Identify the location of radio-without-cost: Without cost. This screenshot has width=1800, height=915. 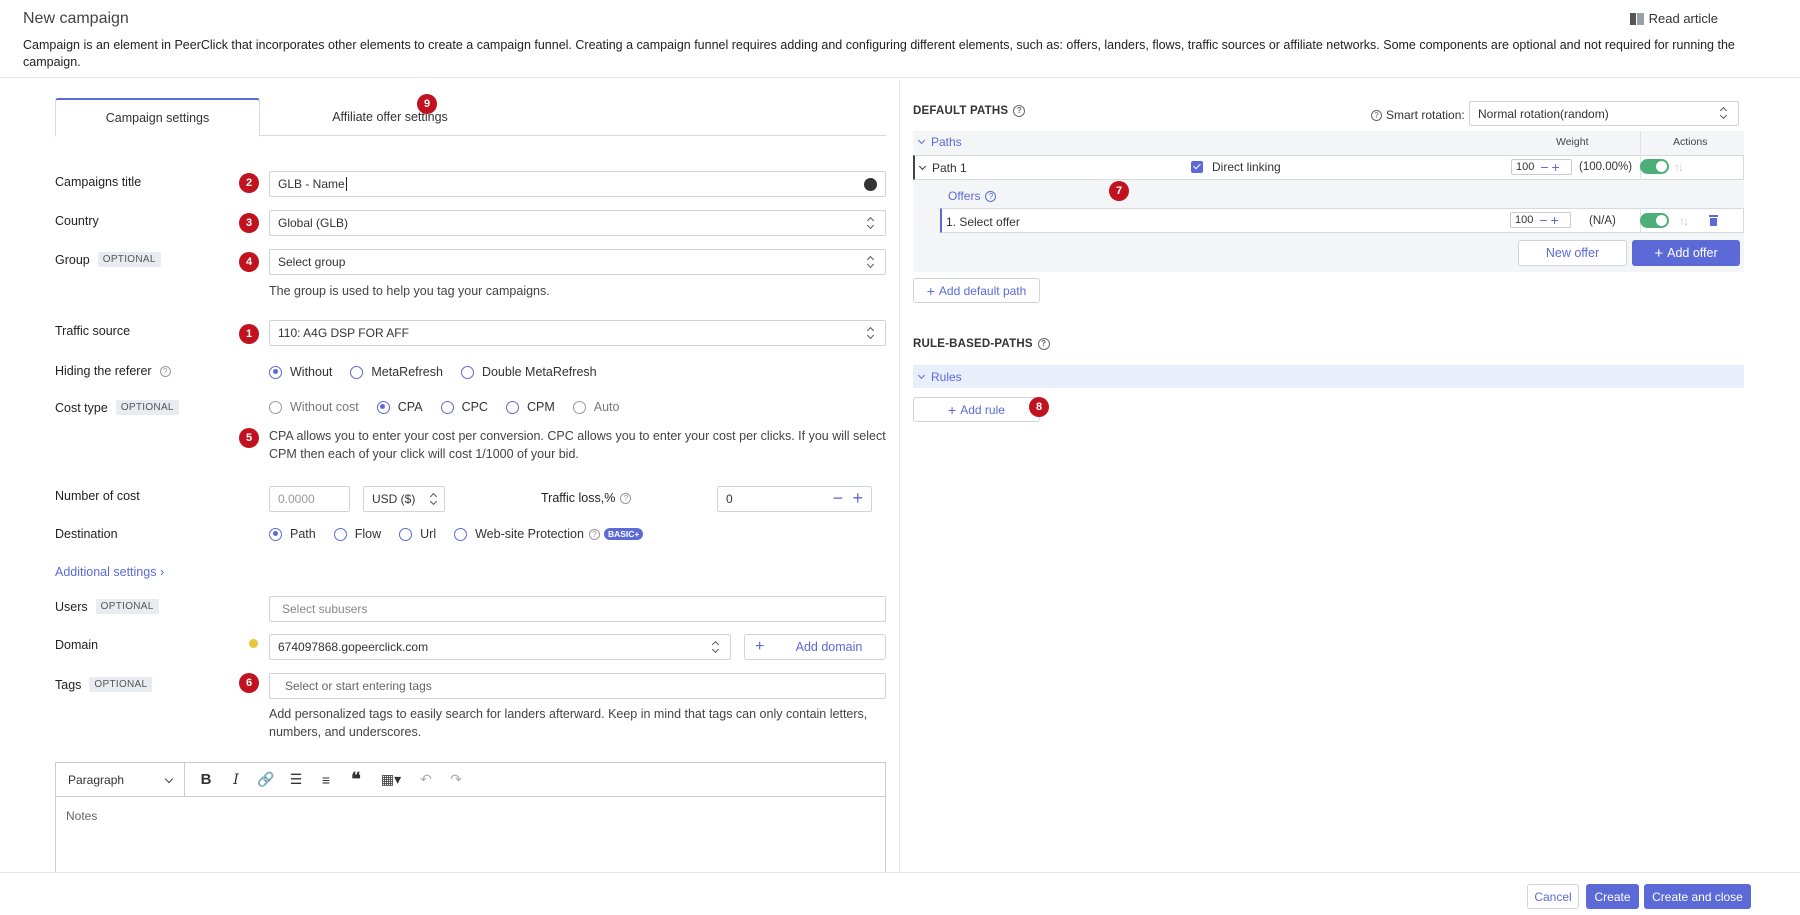
(314, 407).